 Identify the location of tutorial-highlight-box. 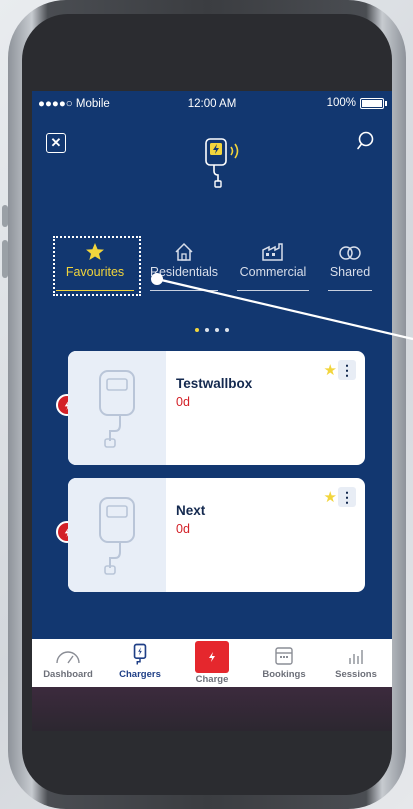
(97, 266).